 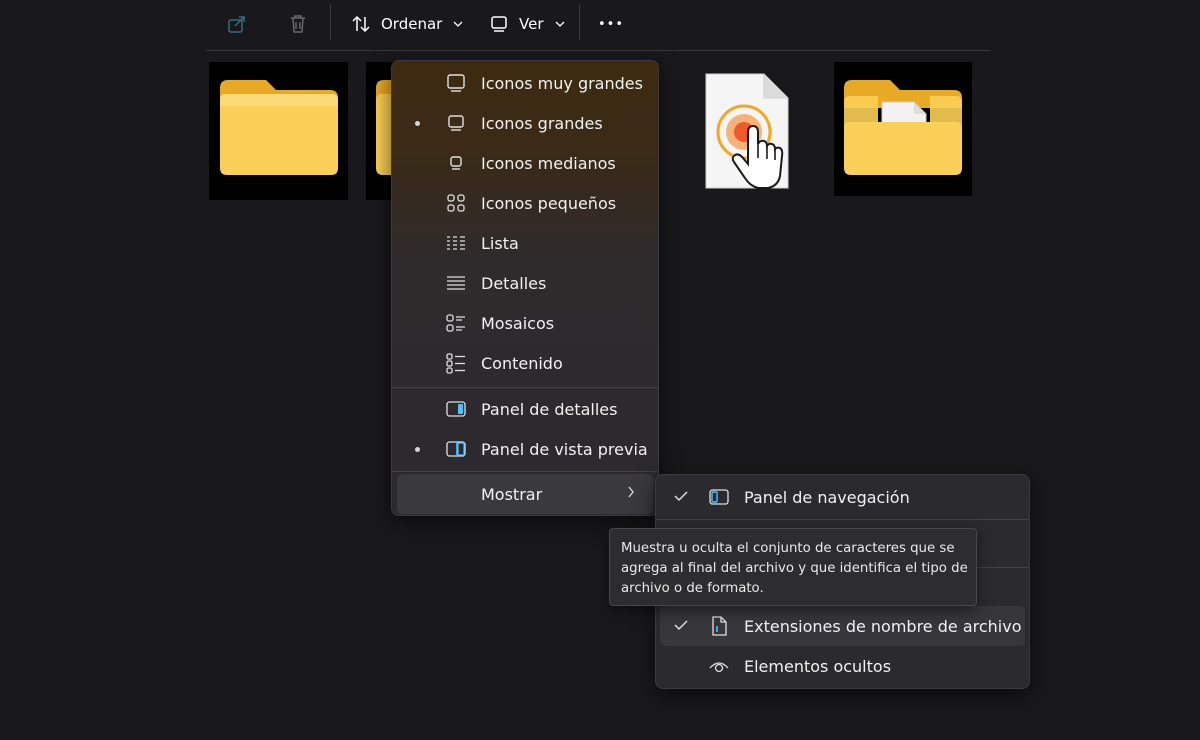 I want to click on submenu-item-navigation-pane: Panel de navegación, so click(x=842, y=497).